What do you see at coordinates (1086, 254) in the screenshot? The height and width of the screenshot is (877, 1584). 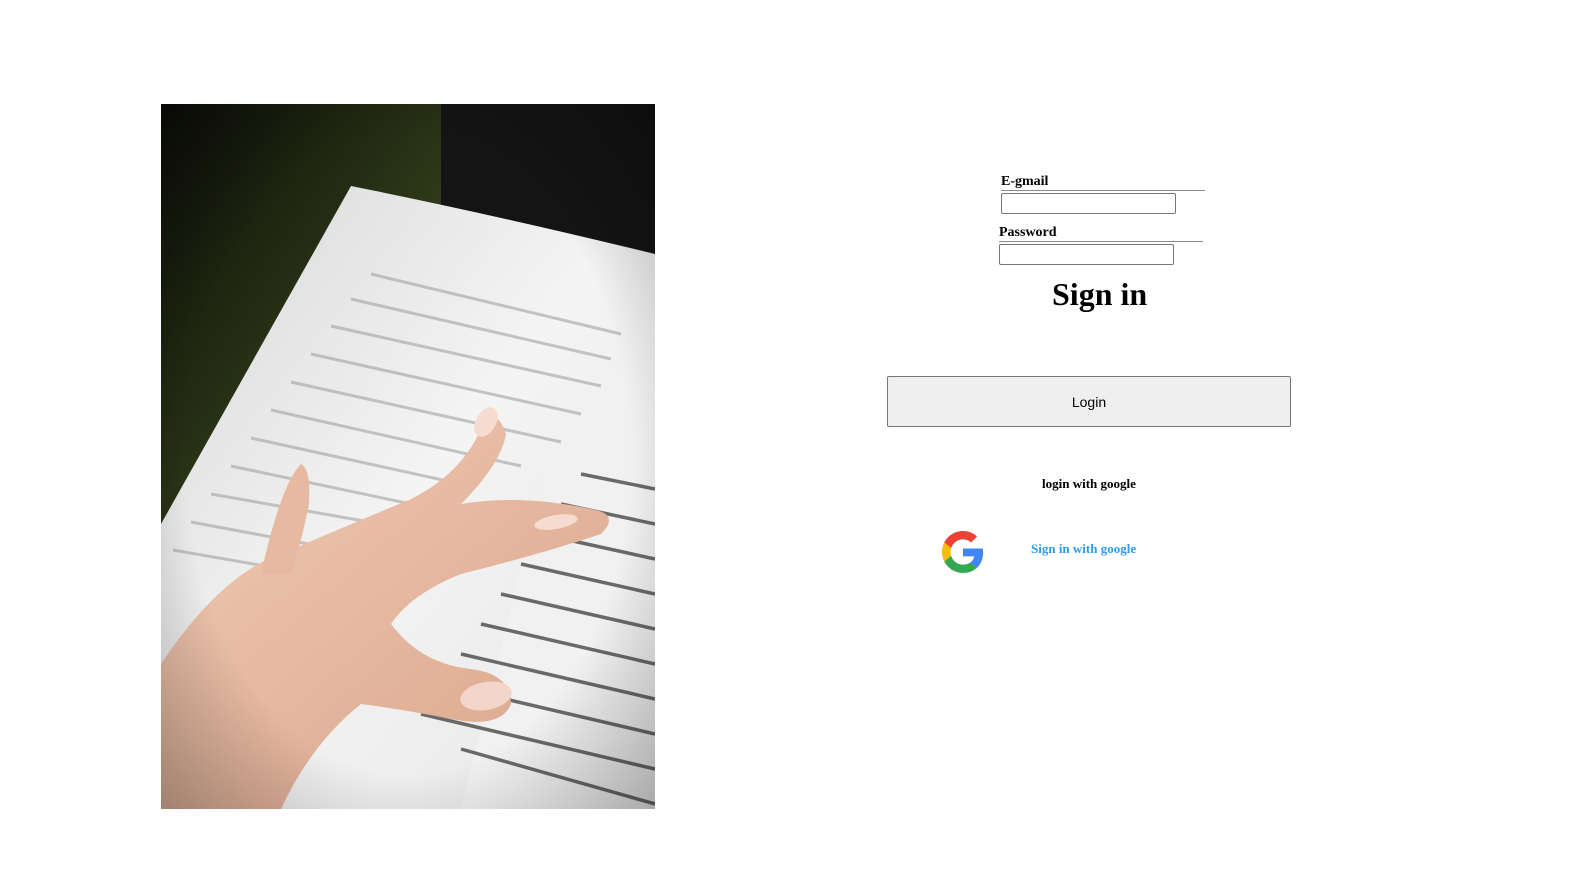 I see `password-input` at bounding box center [1086, 254].